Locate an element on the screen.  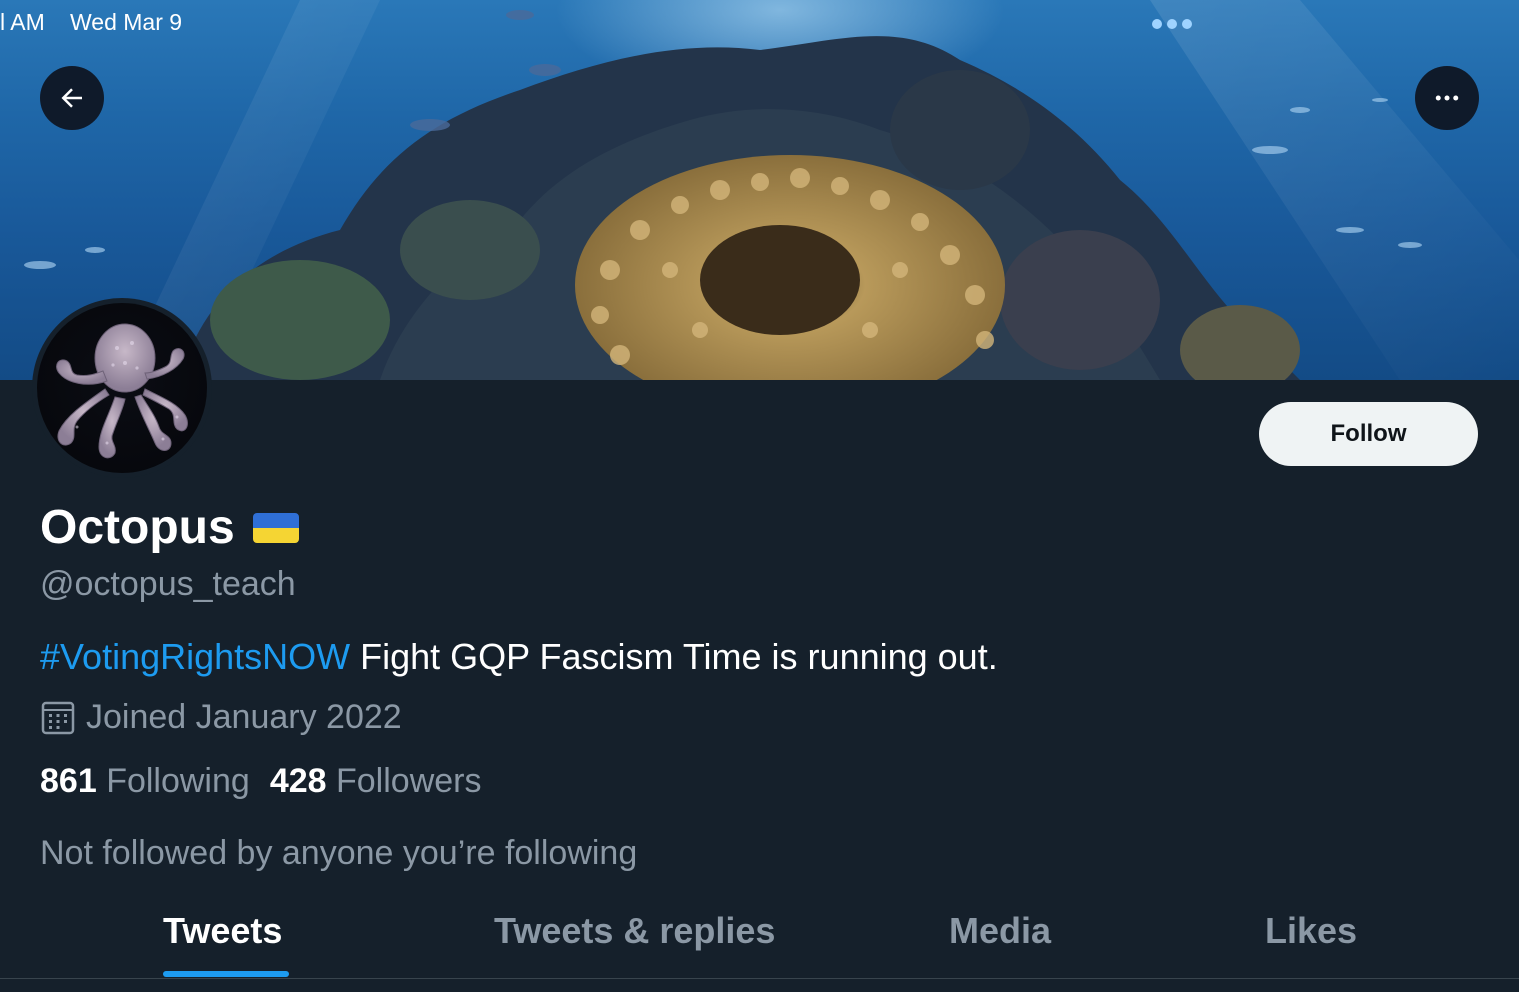
profile-handle: @octopus_teach is located at coordinates (168, 584).